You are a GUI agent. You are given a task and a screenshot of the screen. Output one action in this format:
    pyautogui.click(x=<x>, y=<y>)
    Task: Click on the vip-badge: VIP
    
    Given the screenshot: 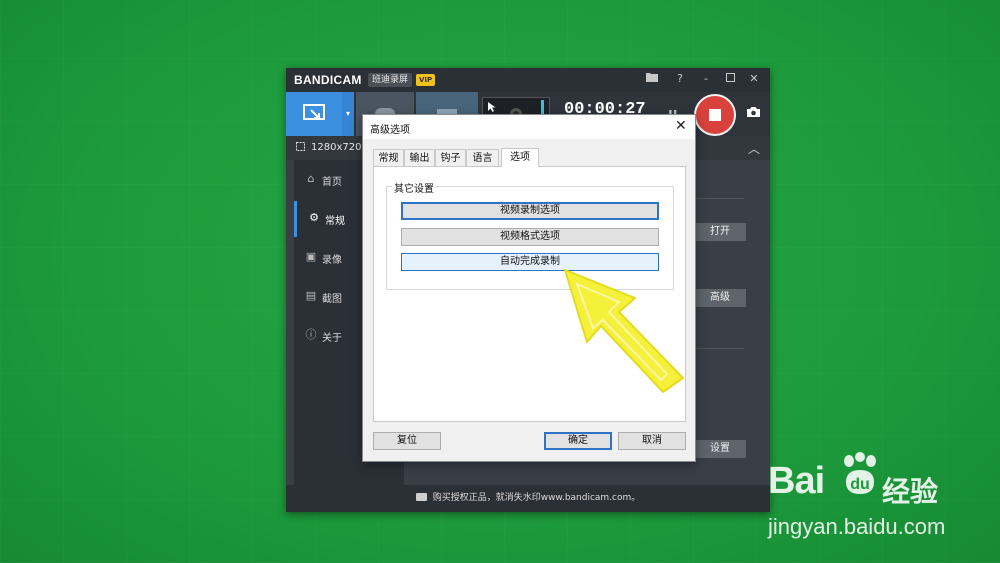 What is the action you would take?
    pyautogui.click(x=426, y=80)
    